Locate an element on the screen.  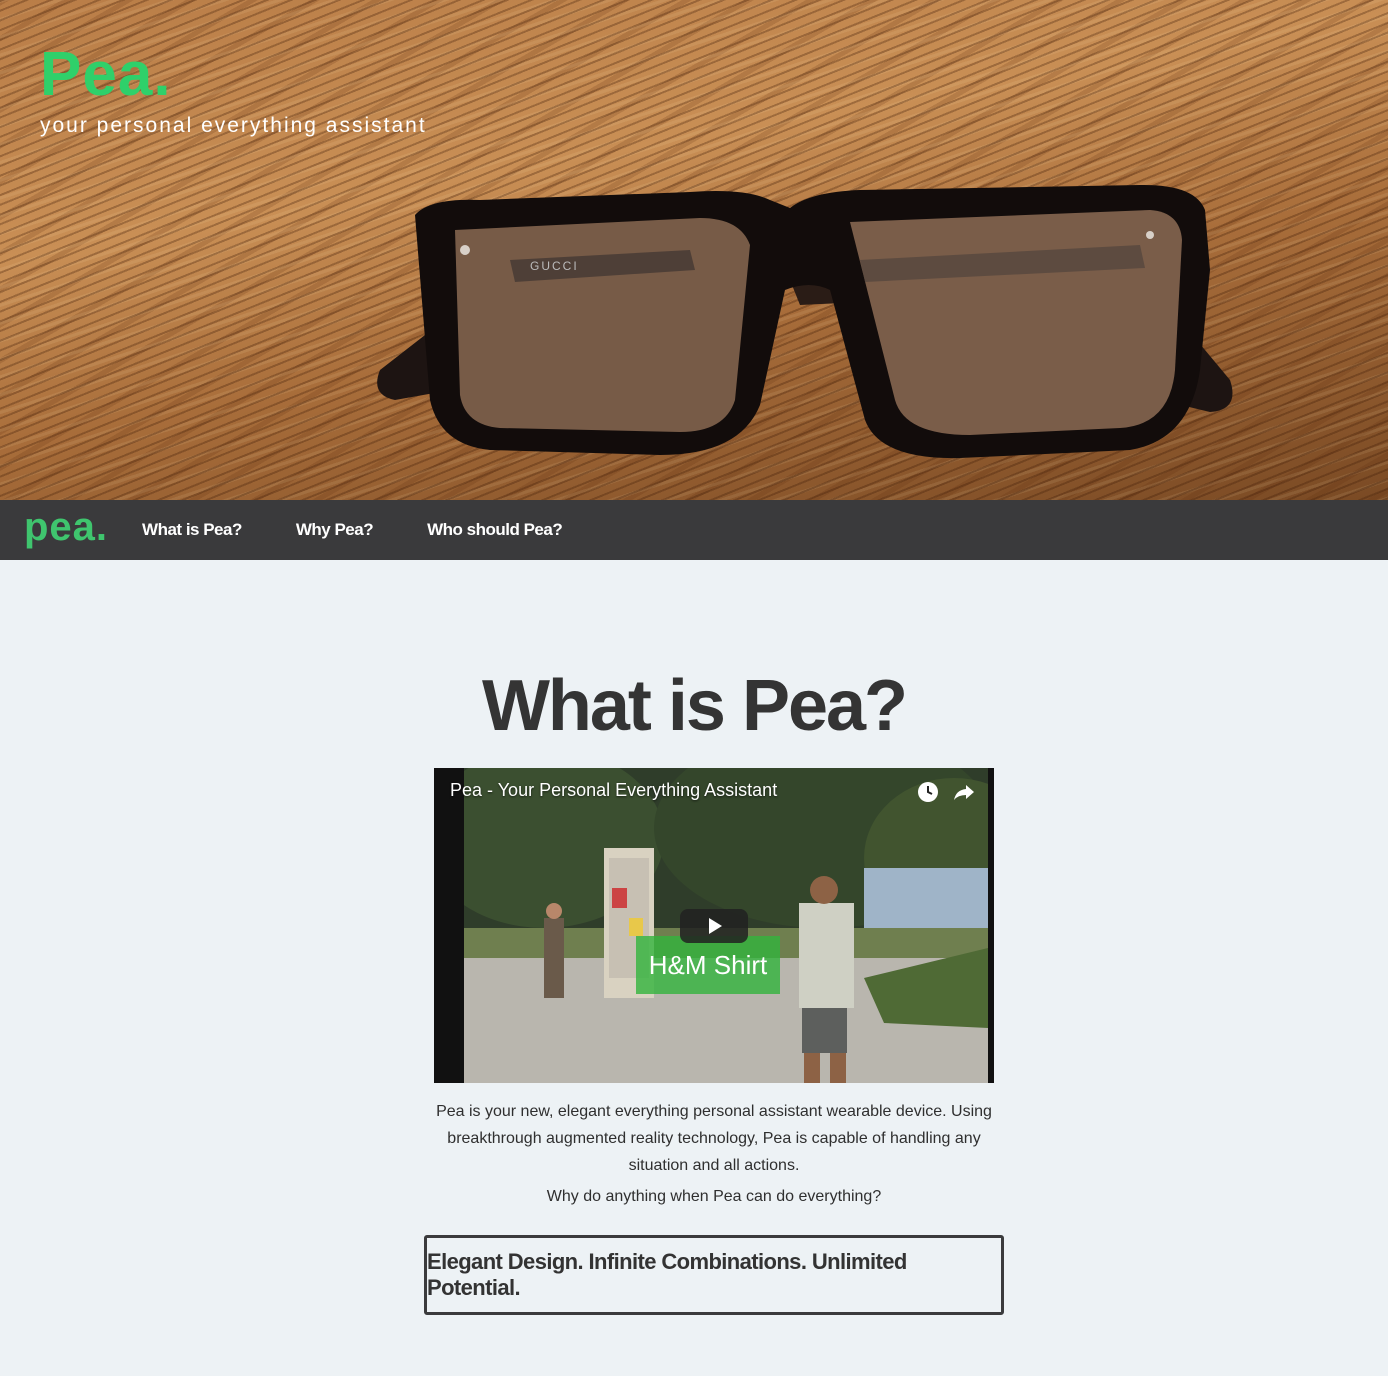
clock-icon is located at coordinates (928, 792).